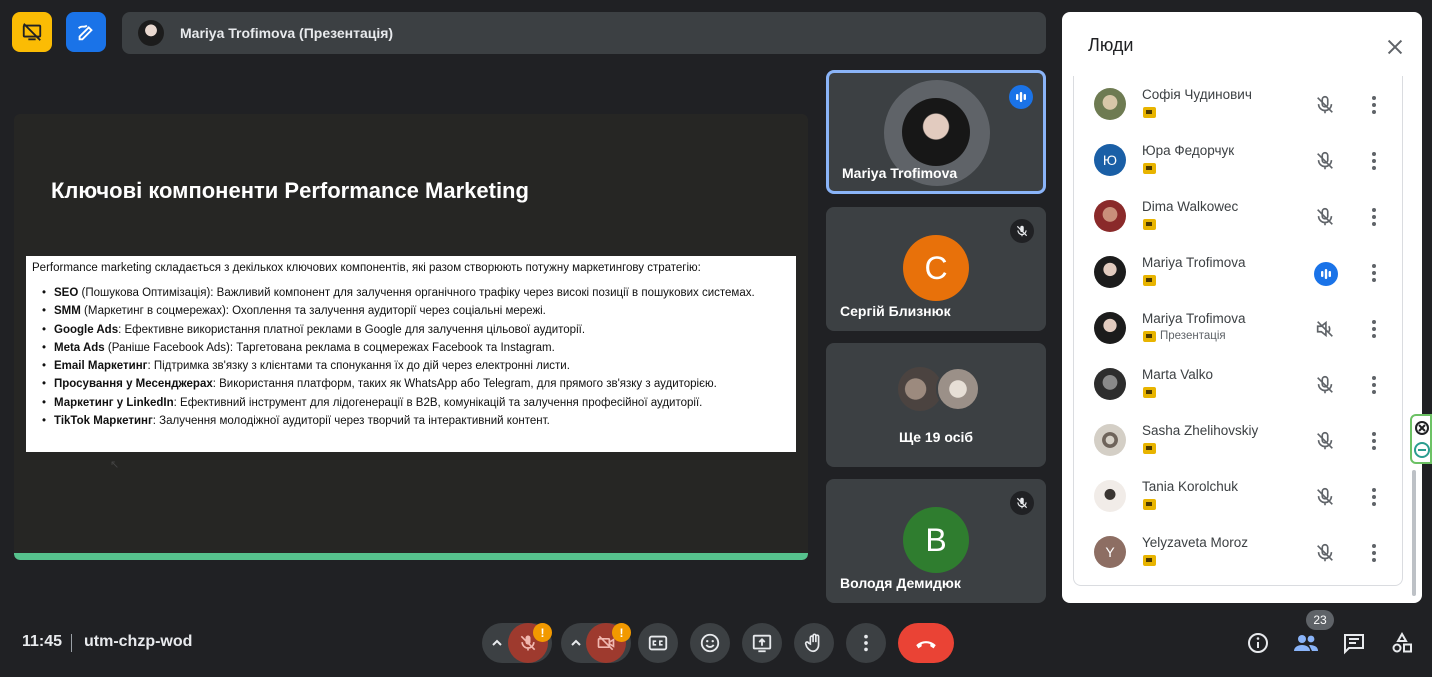  Describe the element at coordinates (1111, 45) in the screenshot. I see `panel-title: Люди` at that location.